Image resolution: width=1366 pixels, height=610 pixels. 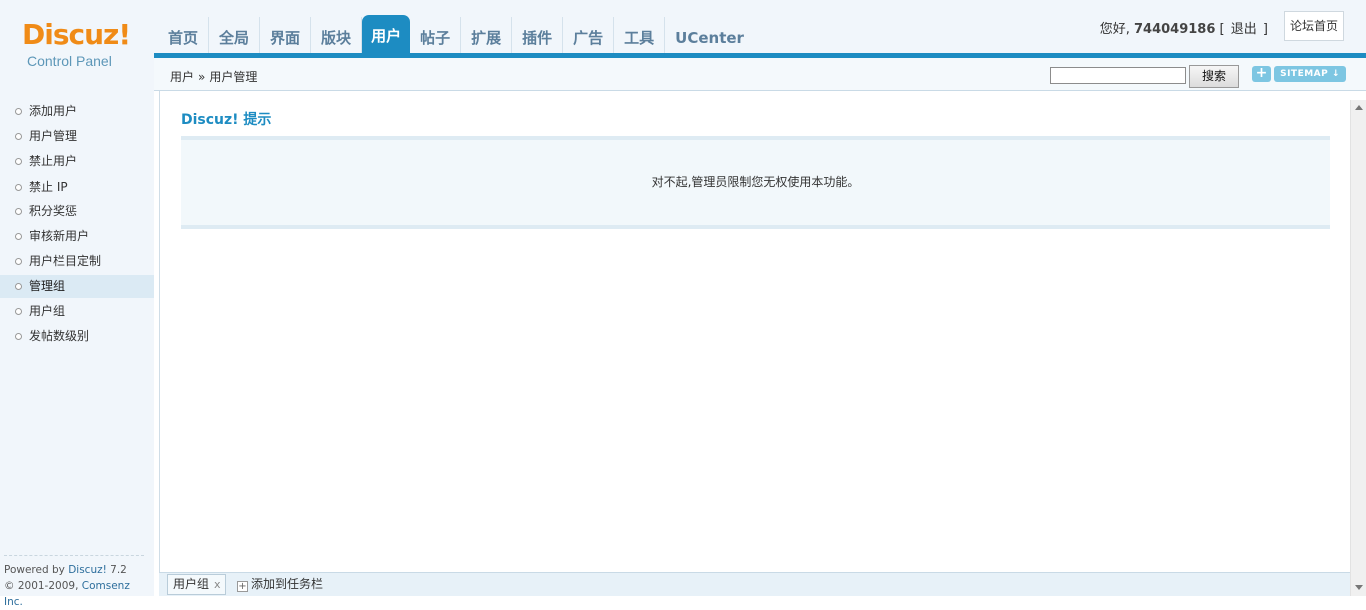 I want to click on breadcrumb: 用户 » 用户管理, so click(x=213, y=76).